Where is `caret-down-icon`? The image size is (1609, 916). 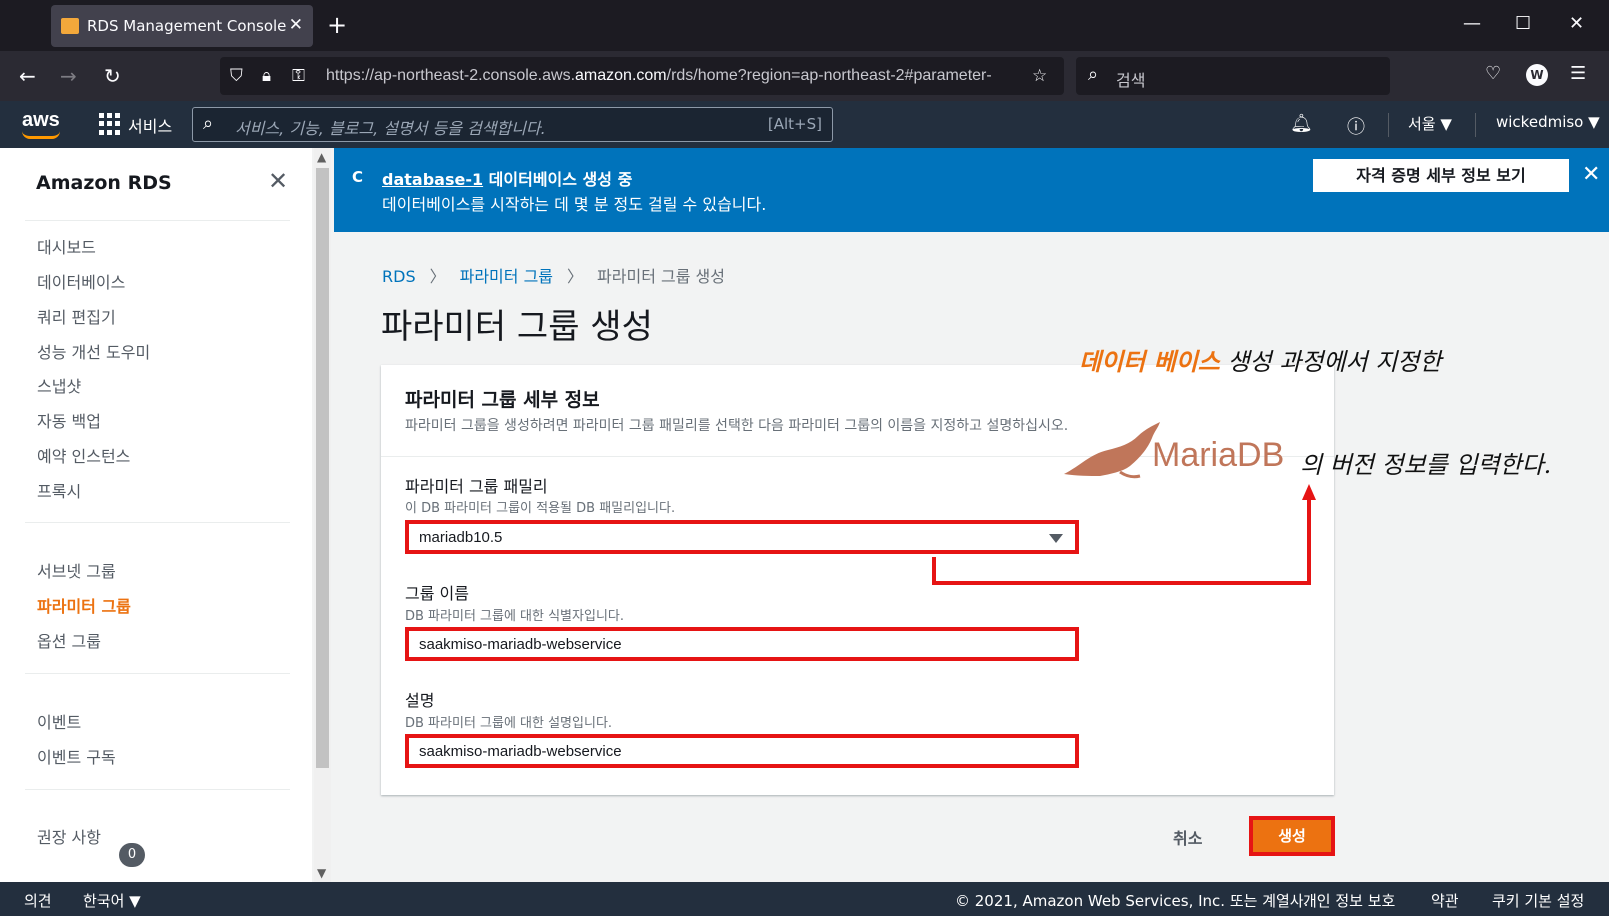
caret-down-icon is located at coordinates (1056, 538).